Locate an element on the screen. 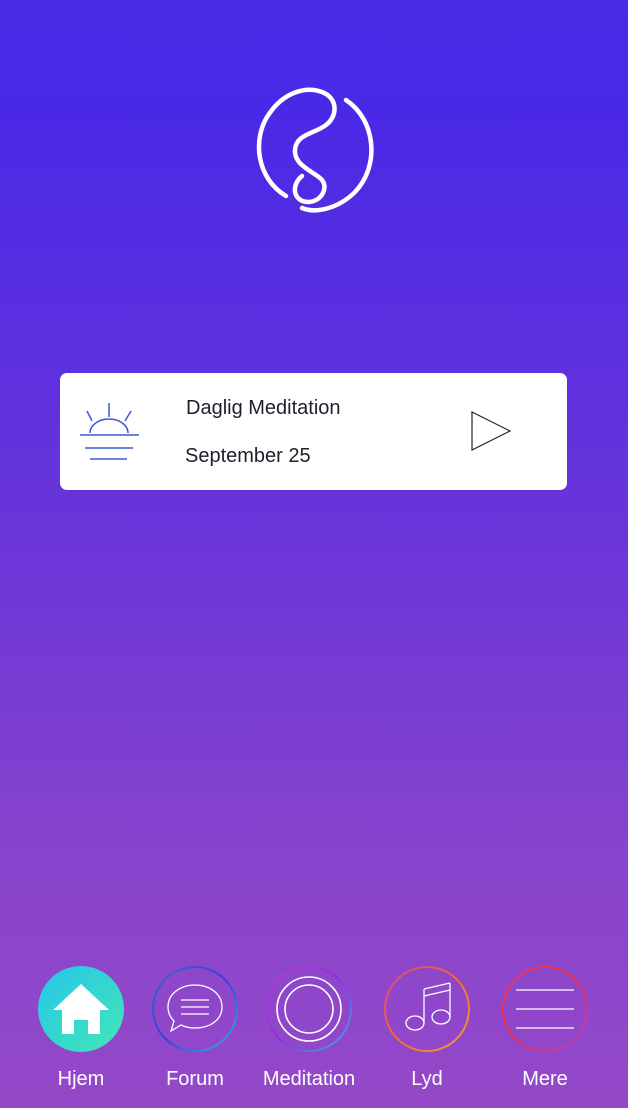  tab-forum: Forum is located at coordinates (195, 1030).